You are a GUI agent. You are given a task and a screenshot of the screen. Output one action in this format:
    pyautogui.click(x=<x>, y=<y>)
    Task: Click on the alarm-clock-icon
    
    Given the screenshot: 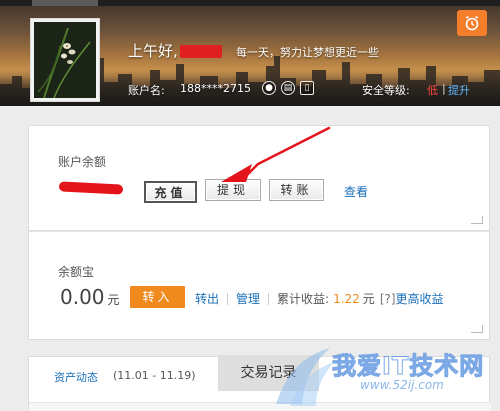 What is the action you would take?
    pyautogui.click(x=472, y=23)
    